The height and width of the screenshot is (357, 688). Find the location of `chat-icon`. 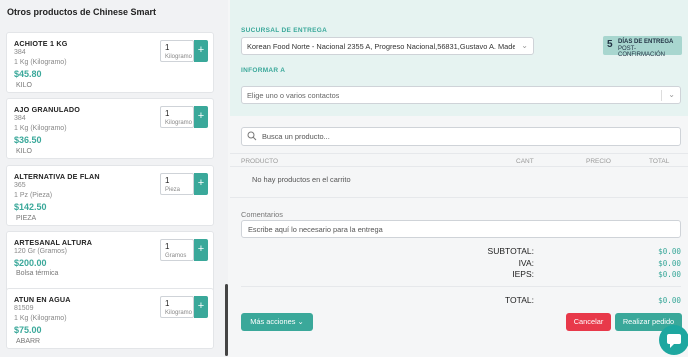

chat-icon is located at coordinates (674, 341).